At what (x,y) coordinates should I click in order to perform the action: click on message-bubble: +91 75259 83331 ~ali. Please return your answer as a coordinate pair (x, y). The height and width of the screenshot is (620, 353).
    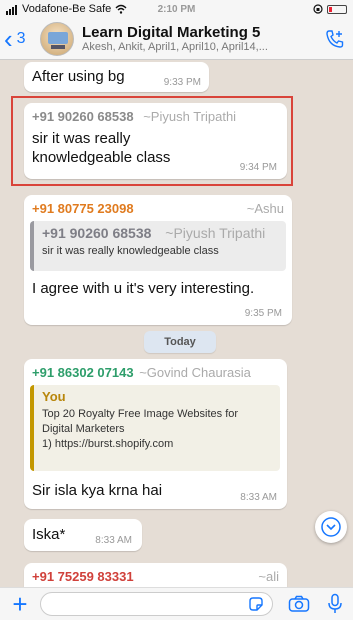
    Looking at the image, I should click on (155, 575).